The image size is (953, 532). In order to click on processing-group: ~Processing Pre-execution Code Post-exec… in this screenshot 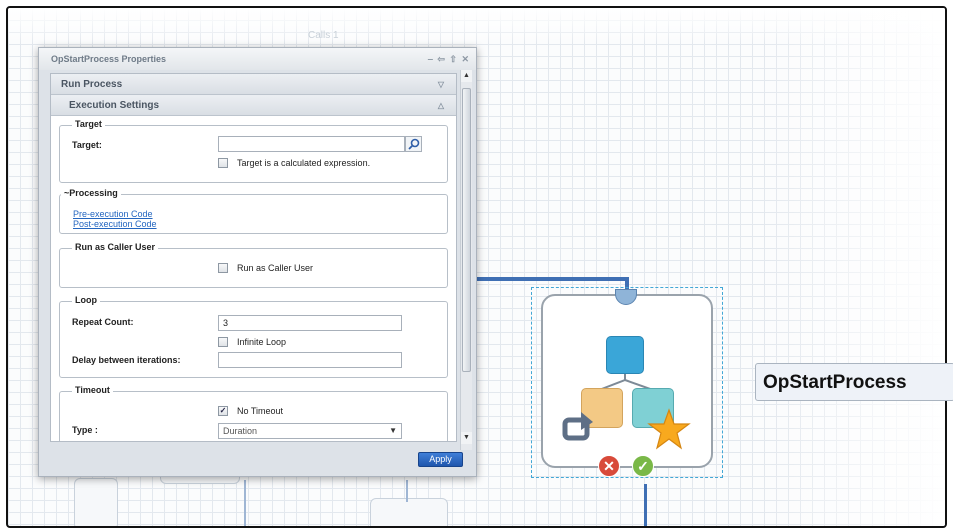, I will do `click(253, 211)`.